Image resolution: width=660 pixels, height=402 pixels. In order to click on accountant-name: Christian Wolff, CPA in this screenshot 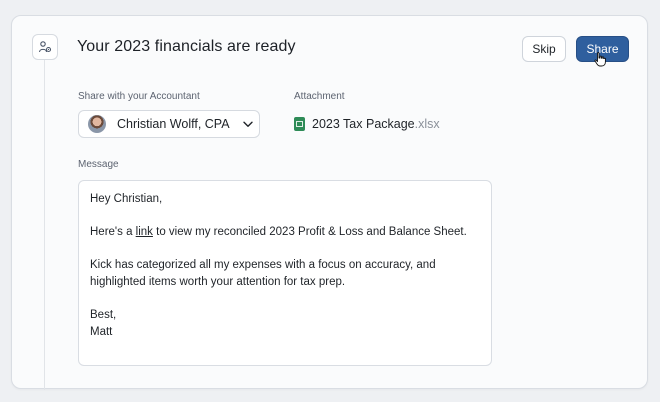, I will do `click(173, 124)`.